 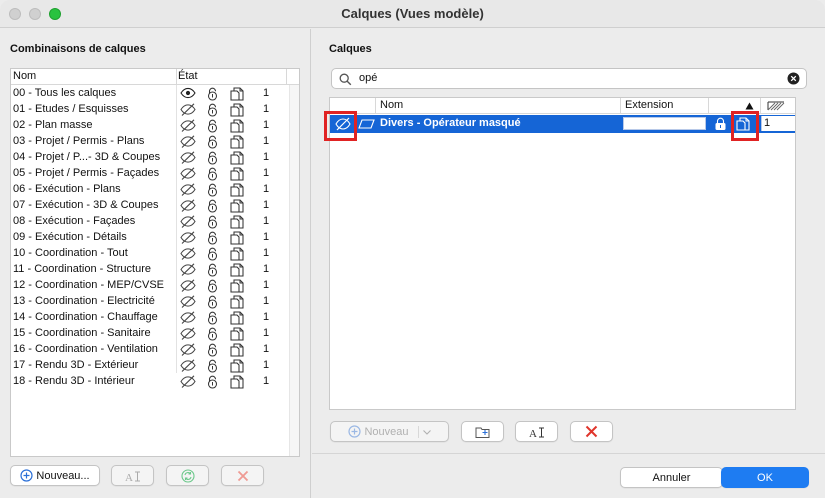 I want to click on layer-settings-button, so click(x=482, y=431).